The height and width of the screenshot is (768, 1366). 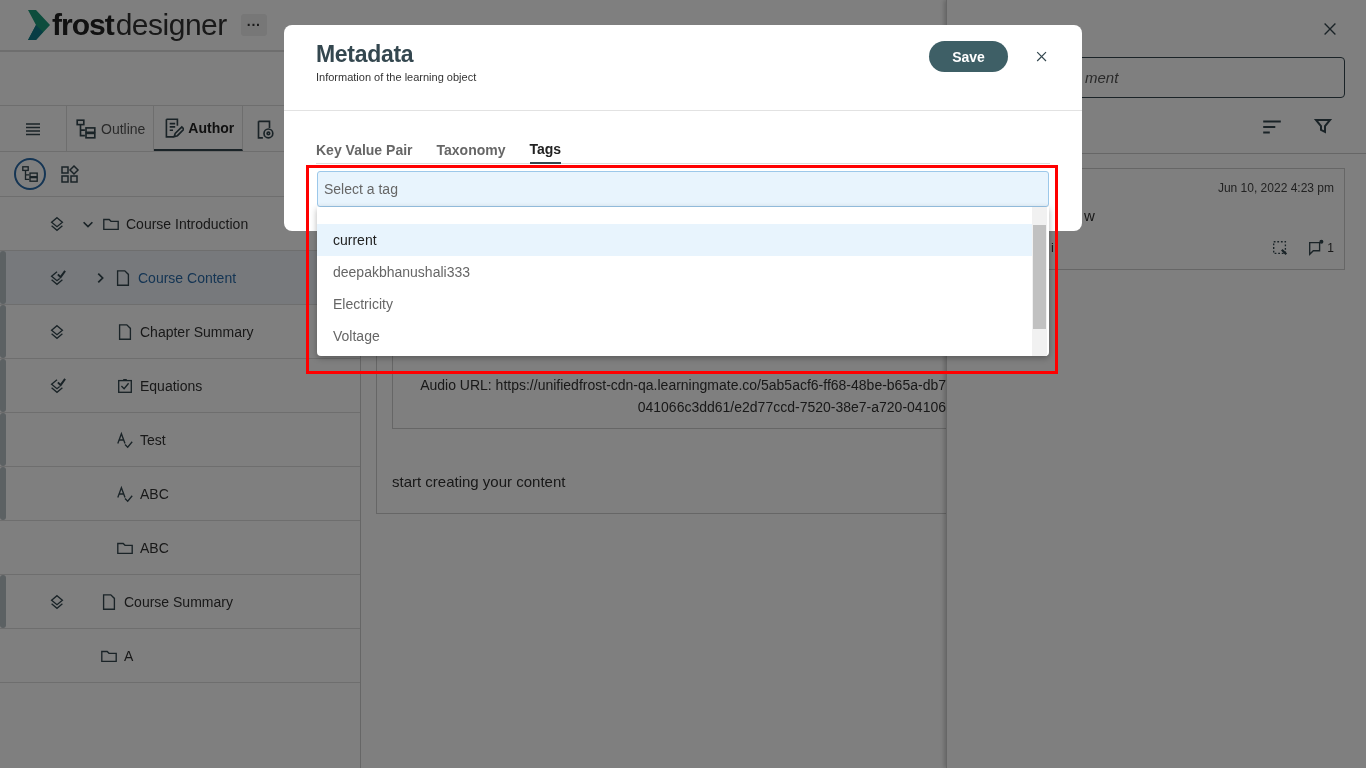 I want to click on reply-count: 1, so click(x=1330, y=248).